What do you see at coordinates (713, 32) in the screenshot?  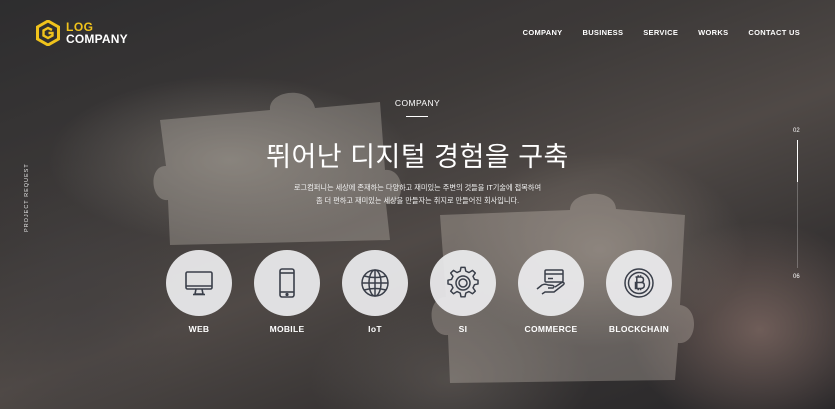 I see `nav-works: WORKS` at bounding box center [713, 32].